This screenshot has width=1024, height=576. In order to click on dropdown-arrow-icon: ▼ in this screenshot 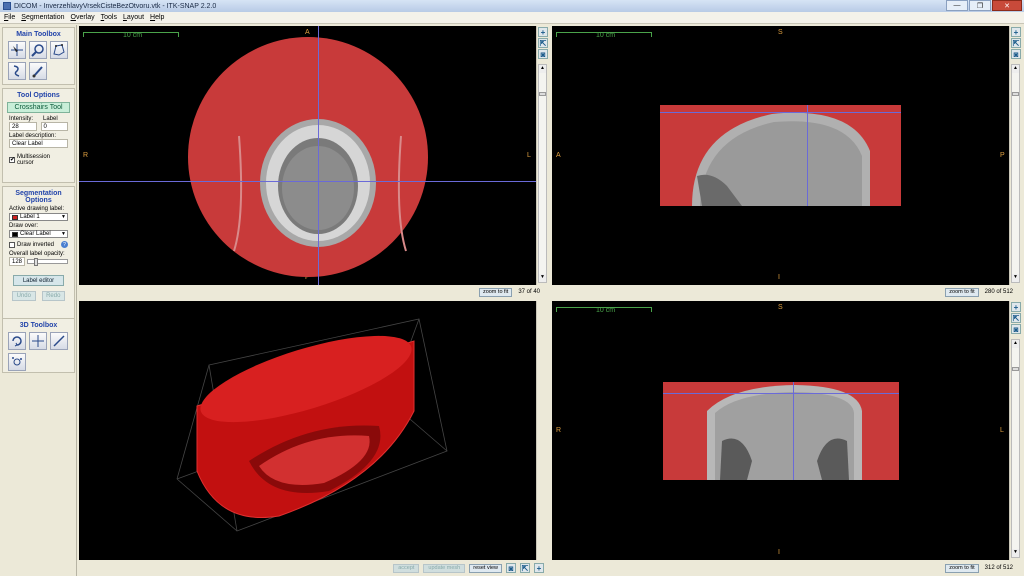, I will do `click(63, 234)`.